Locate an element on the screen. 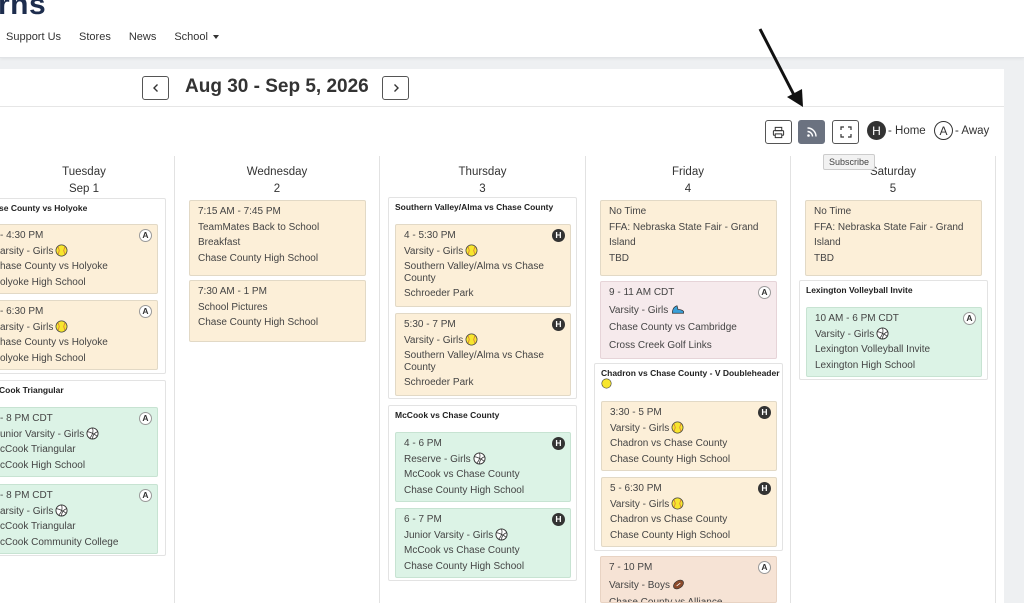  day-name: Thursday is located at coordinates (482, 172).